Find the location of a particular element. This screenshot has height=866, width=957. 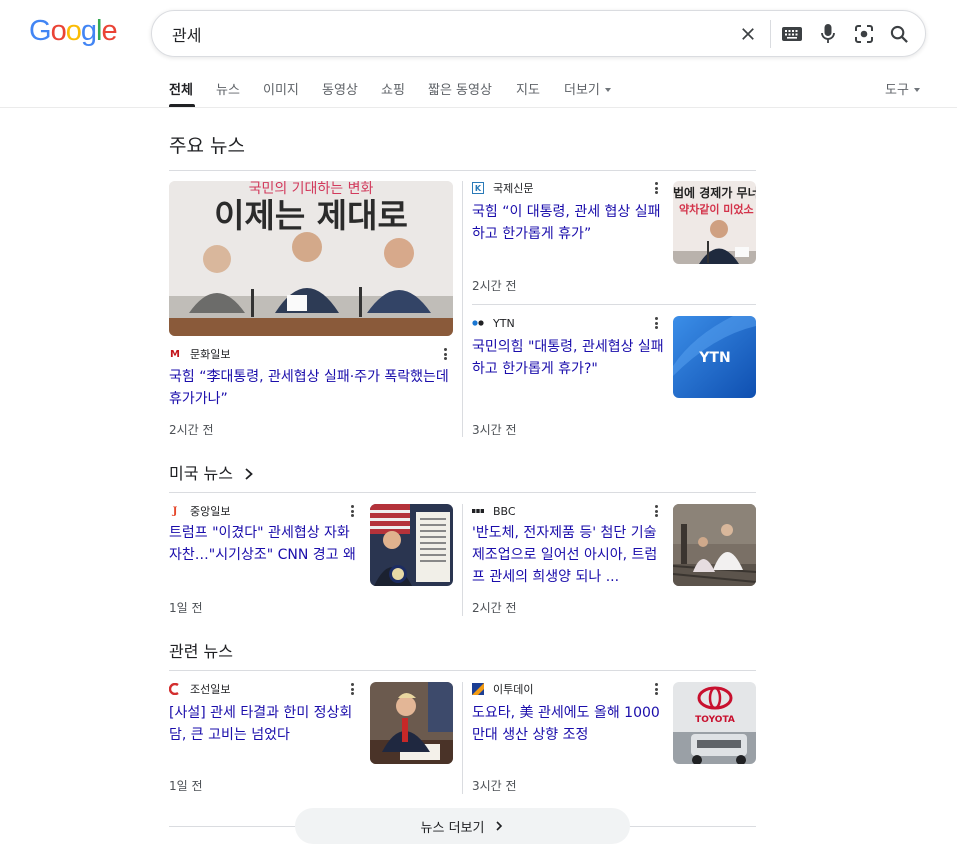

tab-shorts: 짧은 동영상 is located at coordinates (460, 88).